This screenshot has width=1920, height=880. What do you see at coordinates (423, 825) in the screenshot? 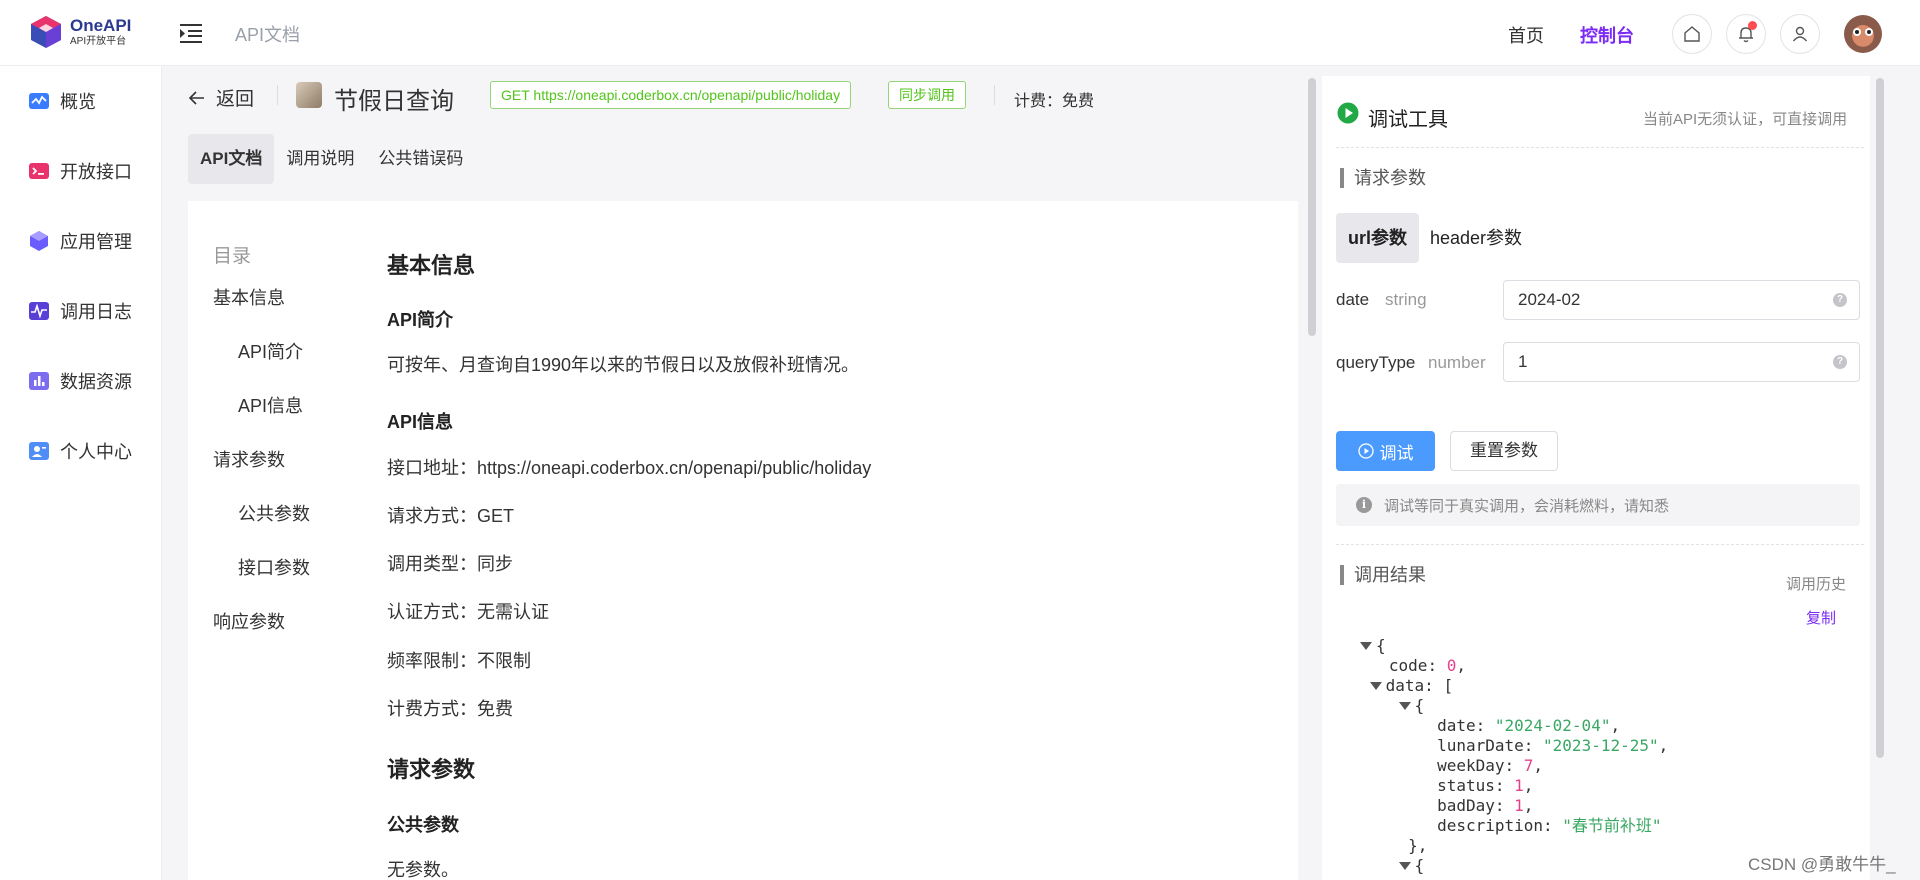
I see `subsection-heading: 公共参数` at bounding box center [423, 825].